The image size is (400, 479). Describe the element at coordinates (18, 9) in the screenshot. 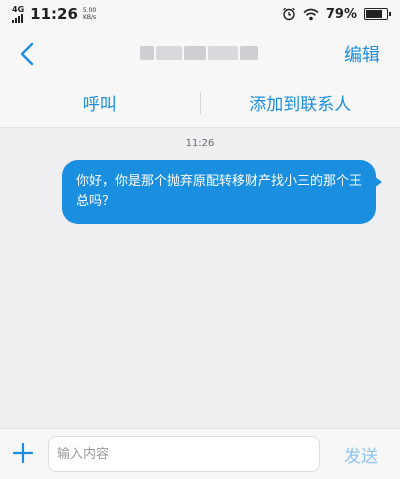

I see `network-type: 4G` at that location.